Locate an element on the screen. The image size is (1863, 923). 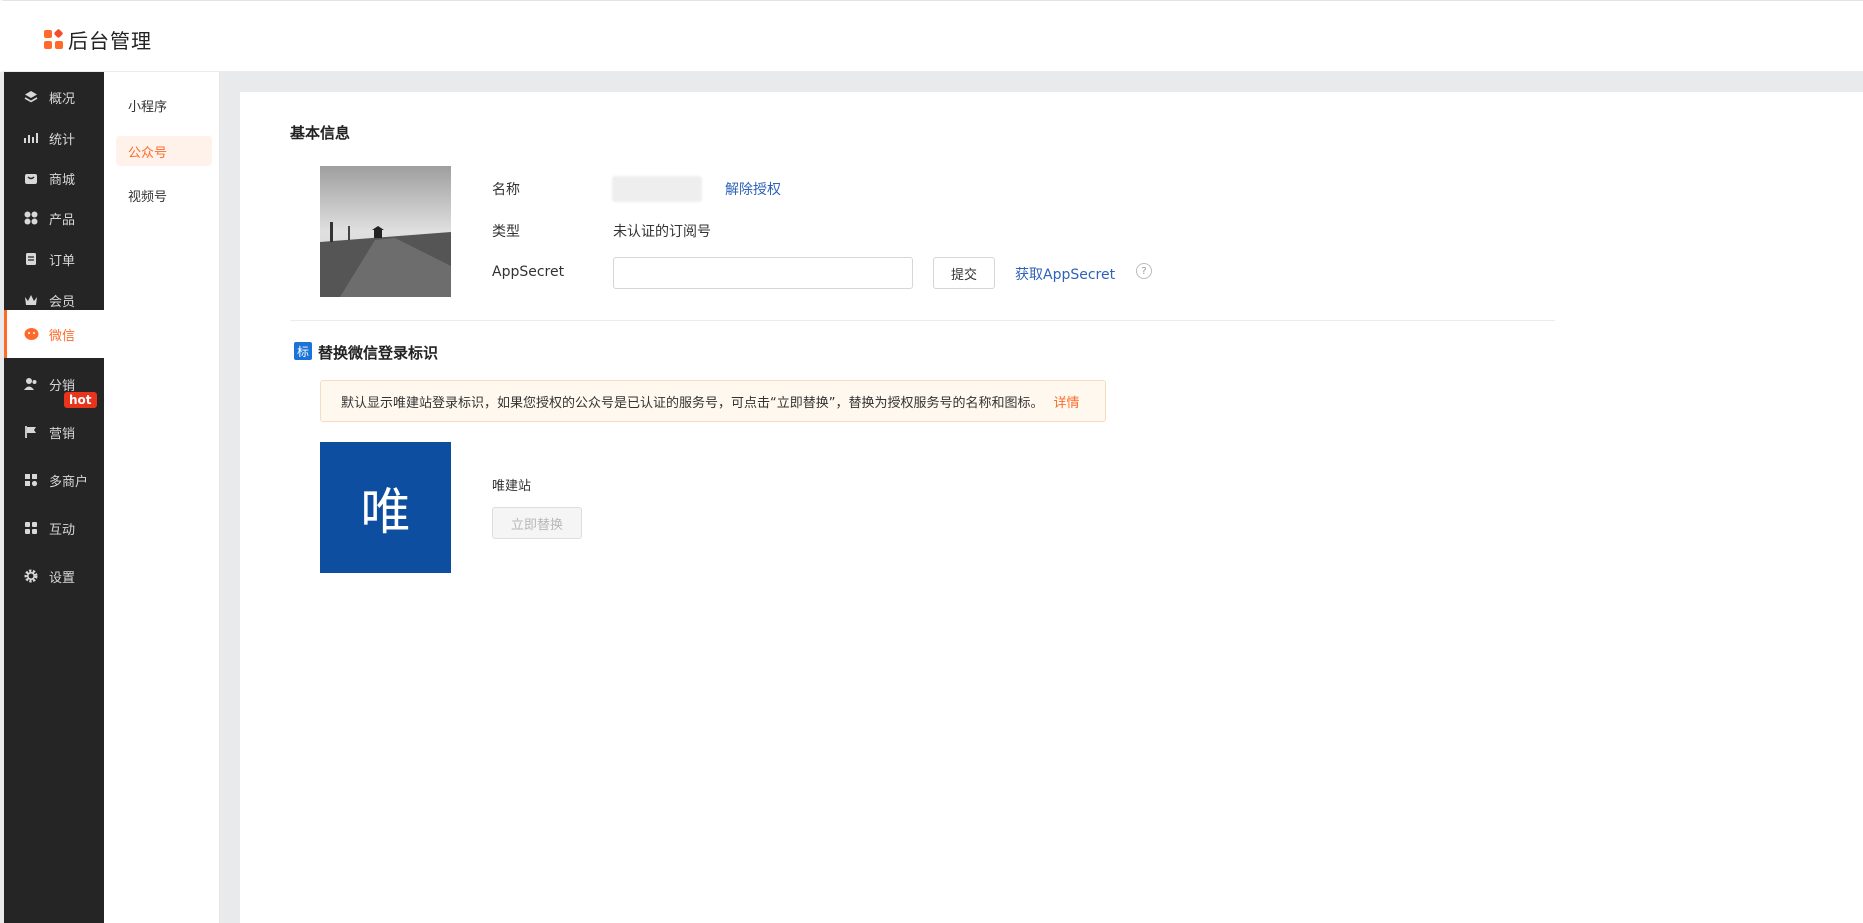
grid-icon is located at coordinates (31, 218).